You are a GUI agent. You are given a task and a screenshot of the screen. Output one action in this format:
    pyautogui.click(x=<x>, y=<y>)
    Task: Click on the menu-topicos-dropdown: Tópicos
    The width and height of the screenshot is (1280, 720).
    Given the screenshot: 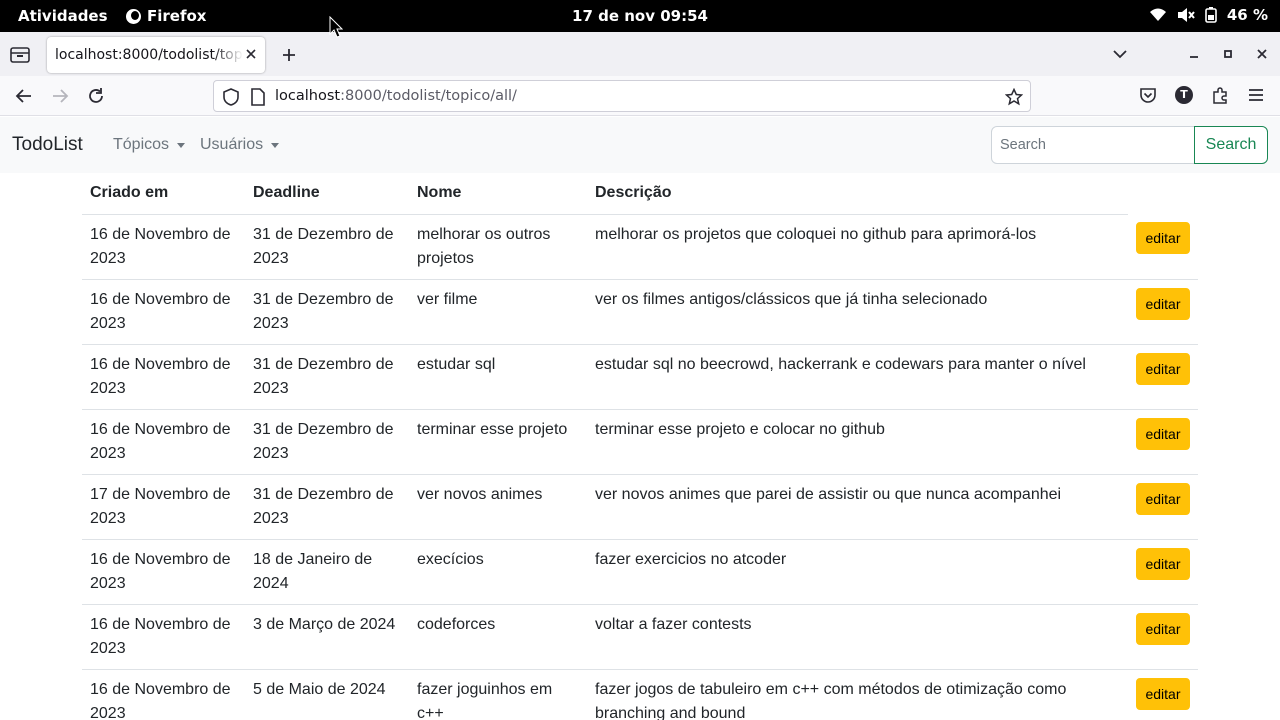 What is the action you would take?
    pyautogui.click(x=149, y=145)
    